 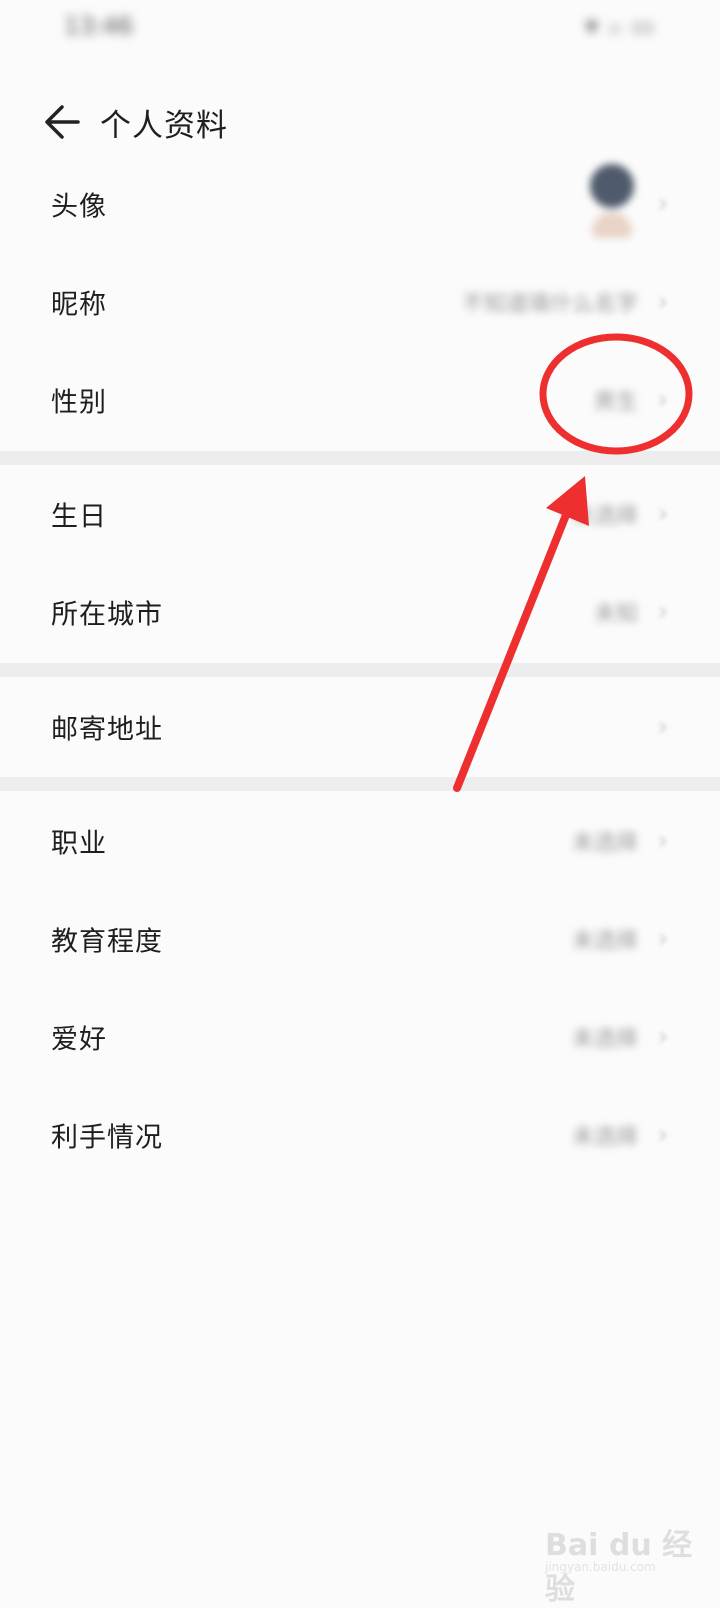 I want to click on row-hobby: 爱好 未选择 ›, so click(x=360, y=1037).